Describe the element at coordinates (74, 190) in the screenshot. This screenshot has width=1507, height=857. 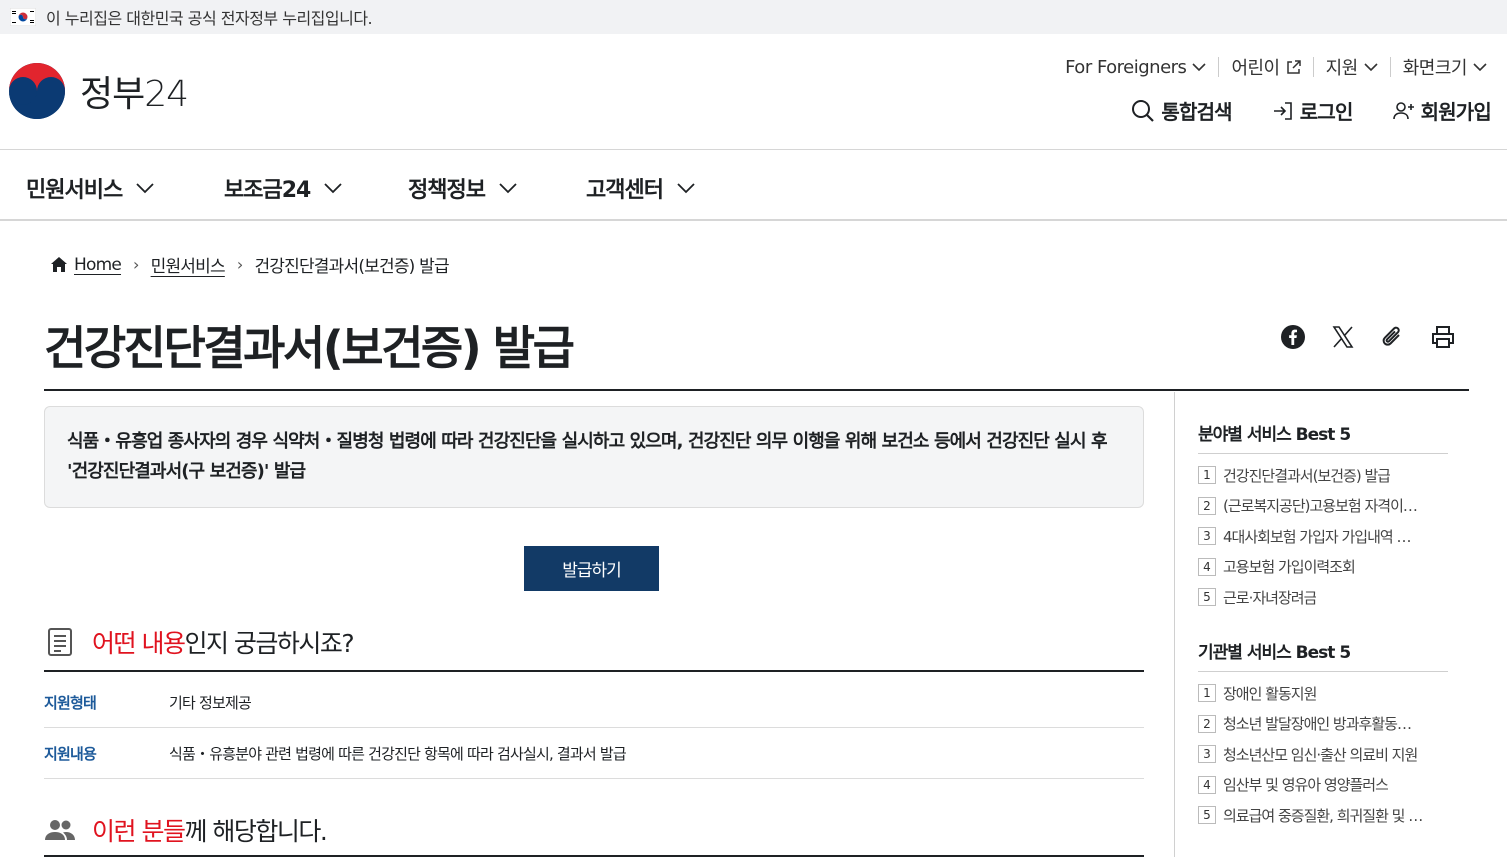
I see `gnb-civil-service-label: 민원서비스` at that location.